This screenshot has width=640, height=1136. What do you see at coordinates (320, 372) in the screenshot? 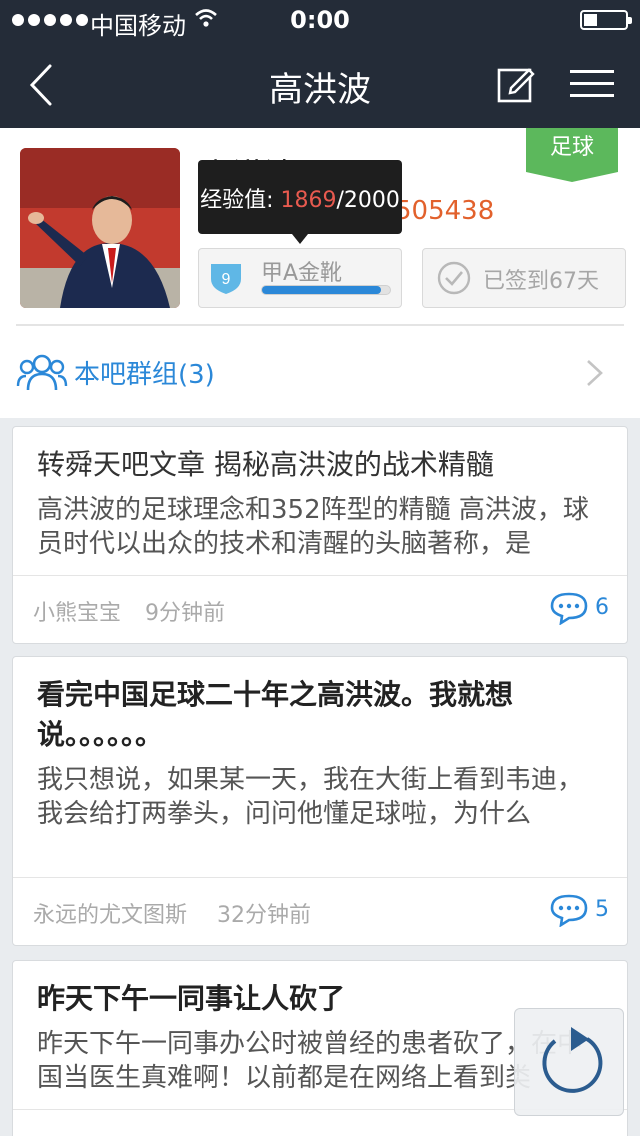
I see `forum-groups-link: 本吧群组(3)` at bounding box center [320, 372].